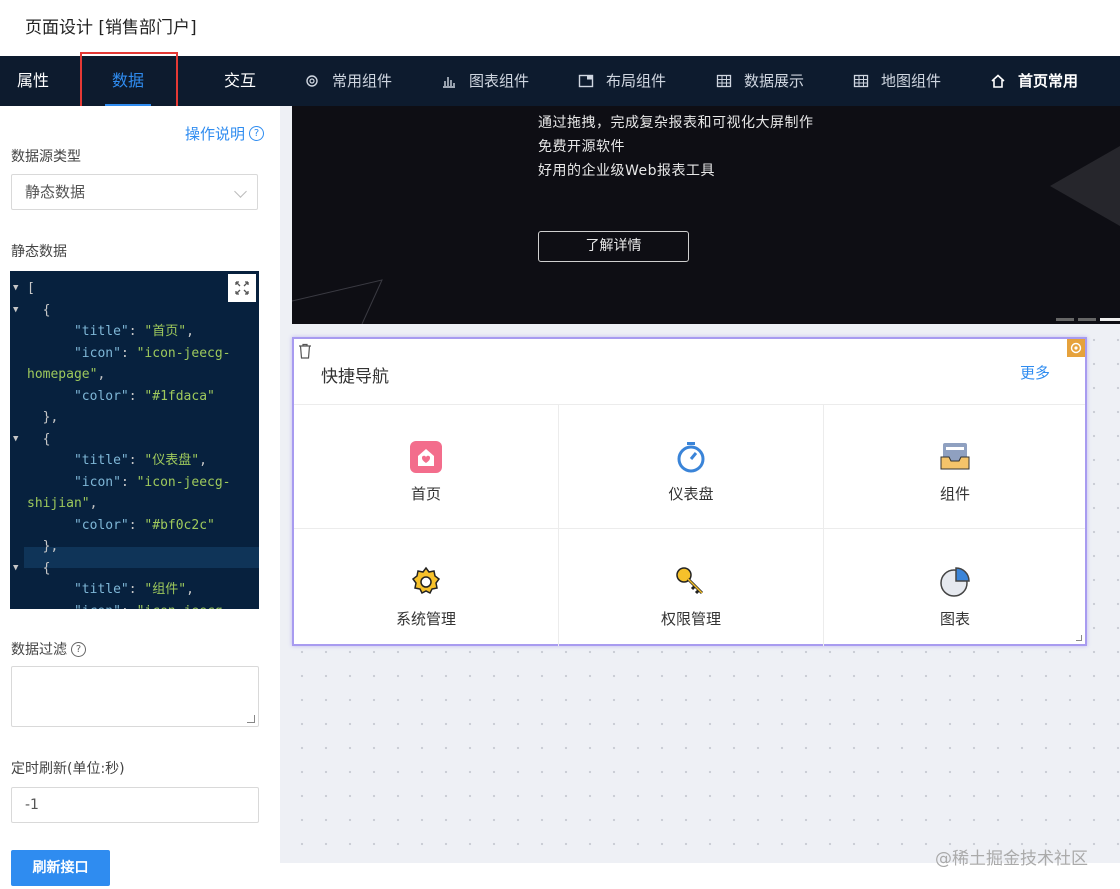 The height and width of the screenshot is (889, 1120). I want to click on datasource-type-value: 静态数据, so click(55, 192).